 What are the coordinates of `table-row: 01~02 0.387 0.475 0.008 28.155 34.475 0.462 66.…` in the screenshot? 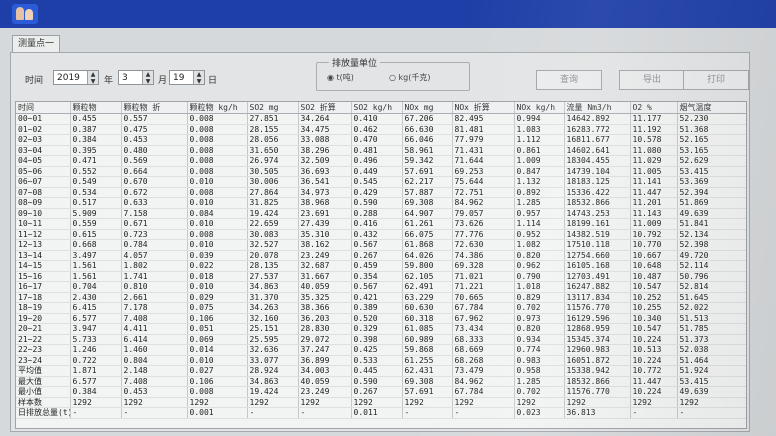 It's located at (381, 129).